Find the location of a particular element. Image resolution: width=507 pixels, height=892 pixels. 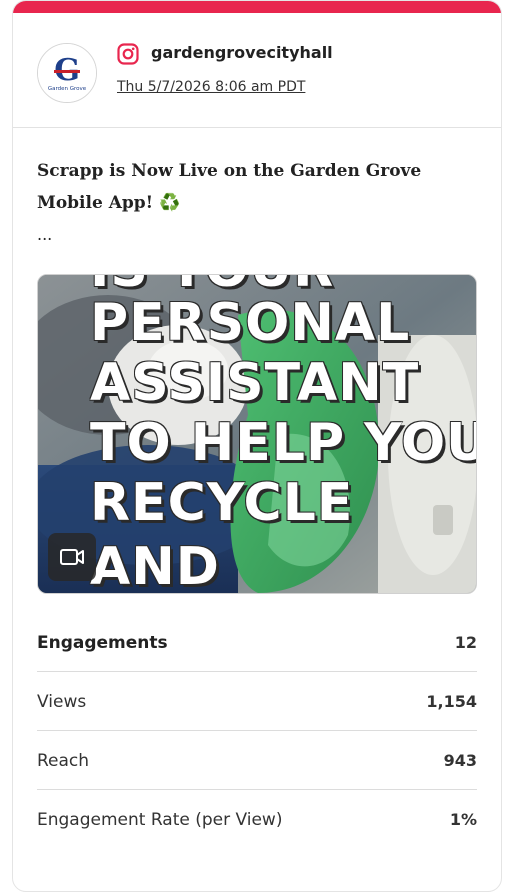

stat-value: 12 is located at coordinates (465, 642).